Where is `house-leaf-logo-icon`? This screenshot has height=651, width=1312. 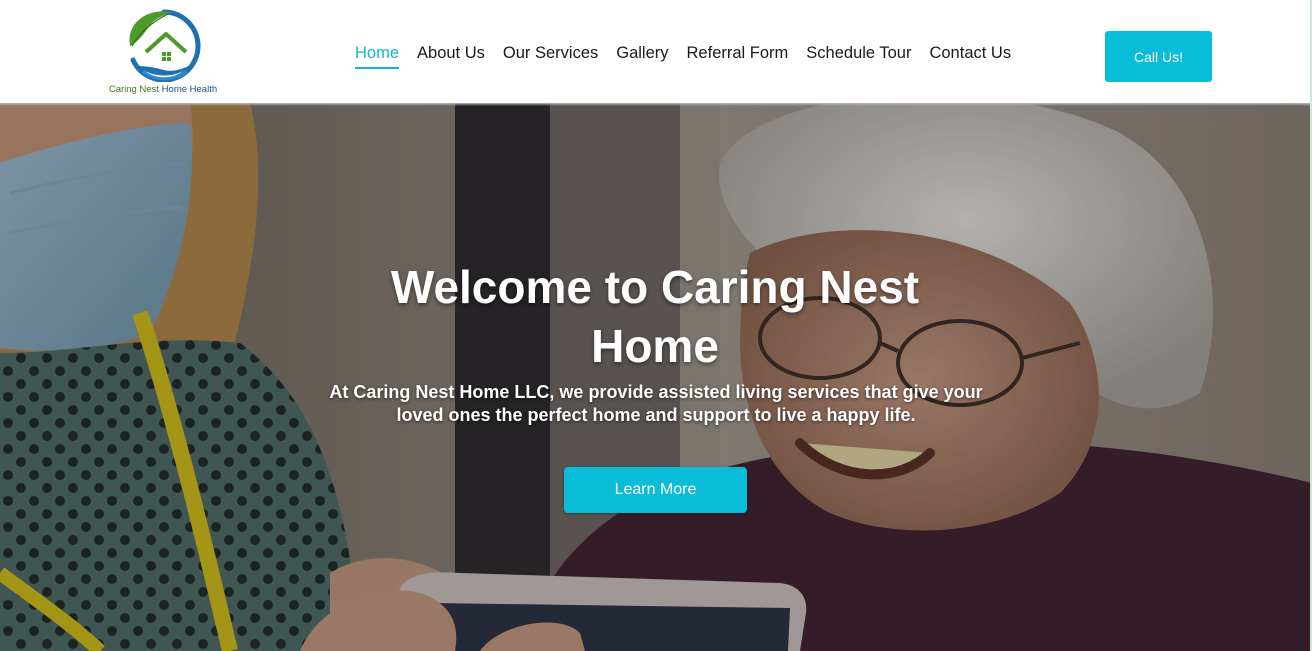
house-leaf-logo-icon is located at coordinates (165, 45).